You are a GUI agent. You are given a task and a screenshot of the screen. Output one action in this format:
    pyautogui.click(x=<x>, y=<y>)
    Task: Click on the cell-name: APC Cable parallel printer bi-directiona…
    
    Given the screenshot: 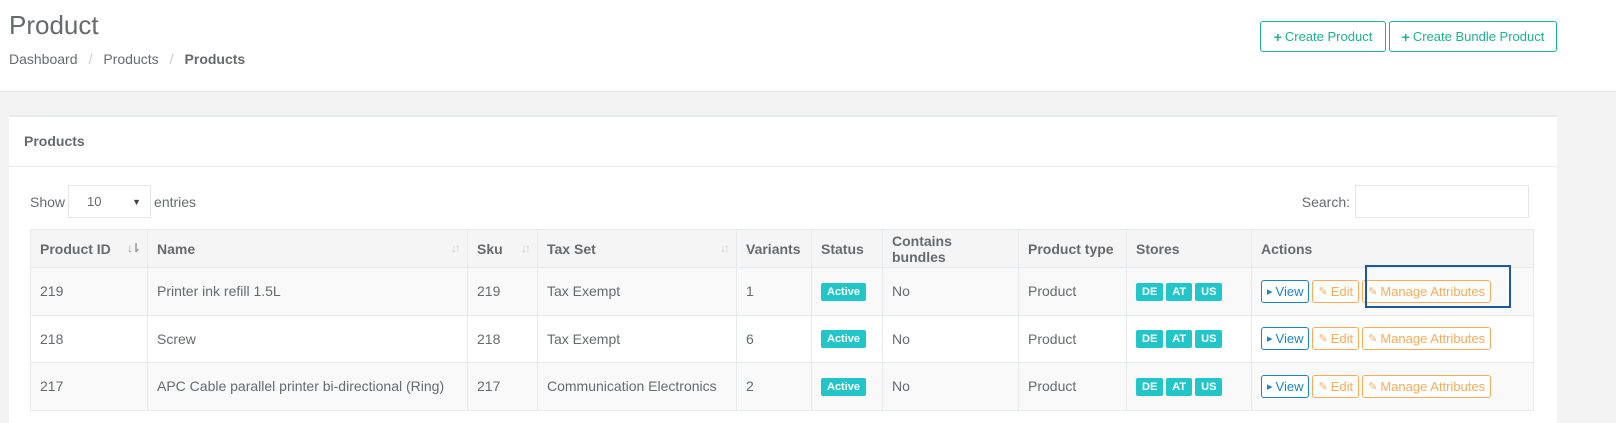 What is the action you would take?
    pyautogui.click(x=307, y=386)
    